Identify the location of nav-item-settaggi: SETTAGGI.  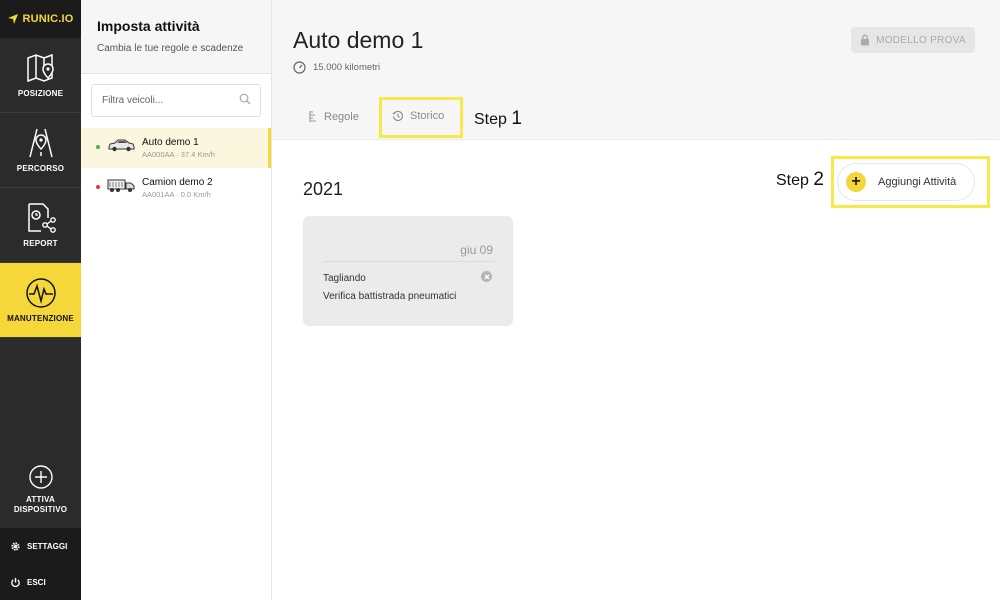
(40, 546).